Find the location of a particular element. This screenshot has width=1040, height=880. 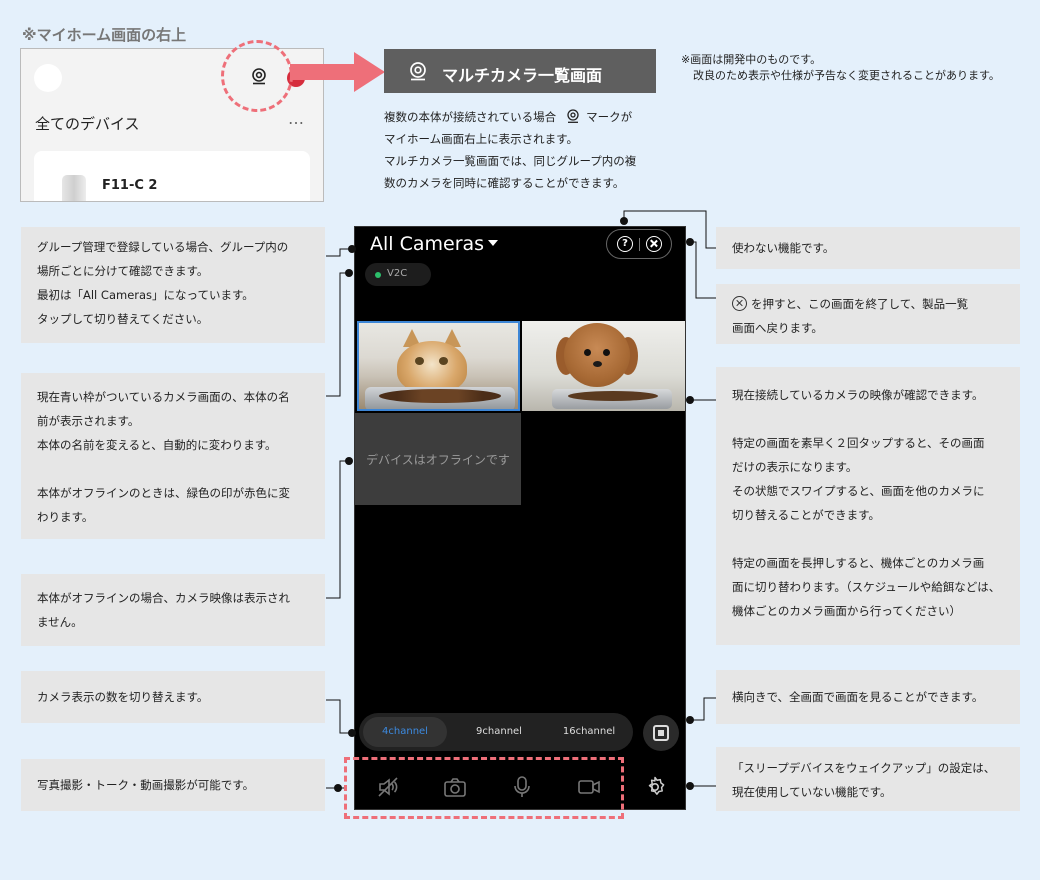

callout-line: だけの表示になります。 is located at coordinates (795, 467).